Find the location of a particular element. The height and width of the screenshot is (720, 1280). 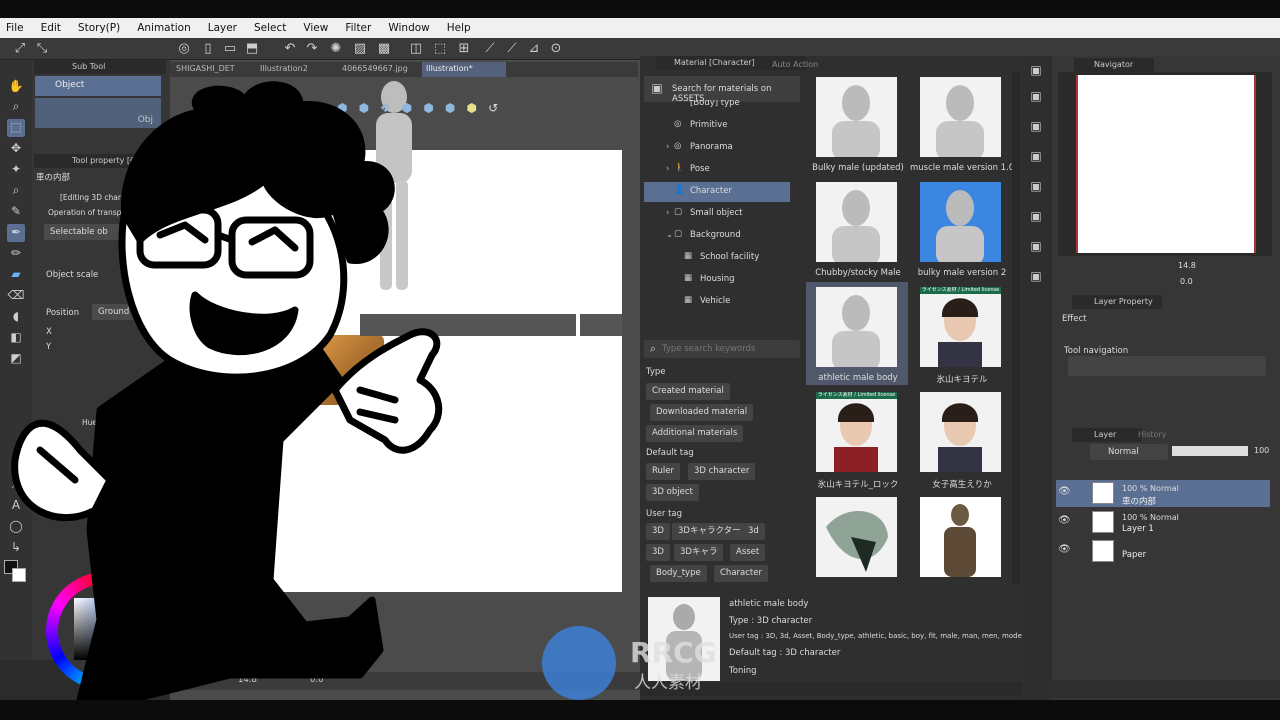

user-tag: Body_type is located at coordinates (678, 573).